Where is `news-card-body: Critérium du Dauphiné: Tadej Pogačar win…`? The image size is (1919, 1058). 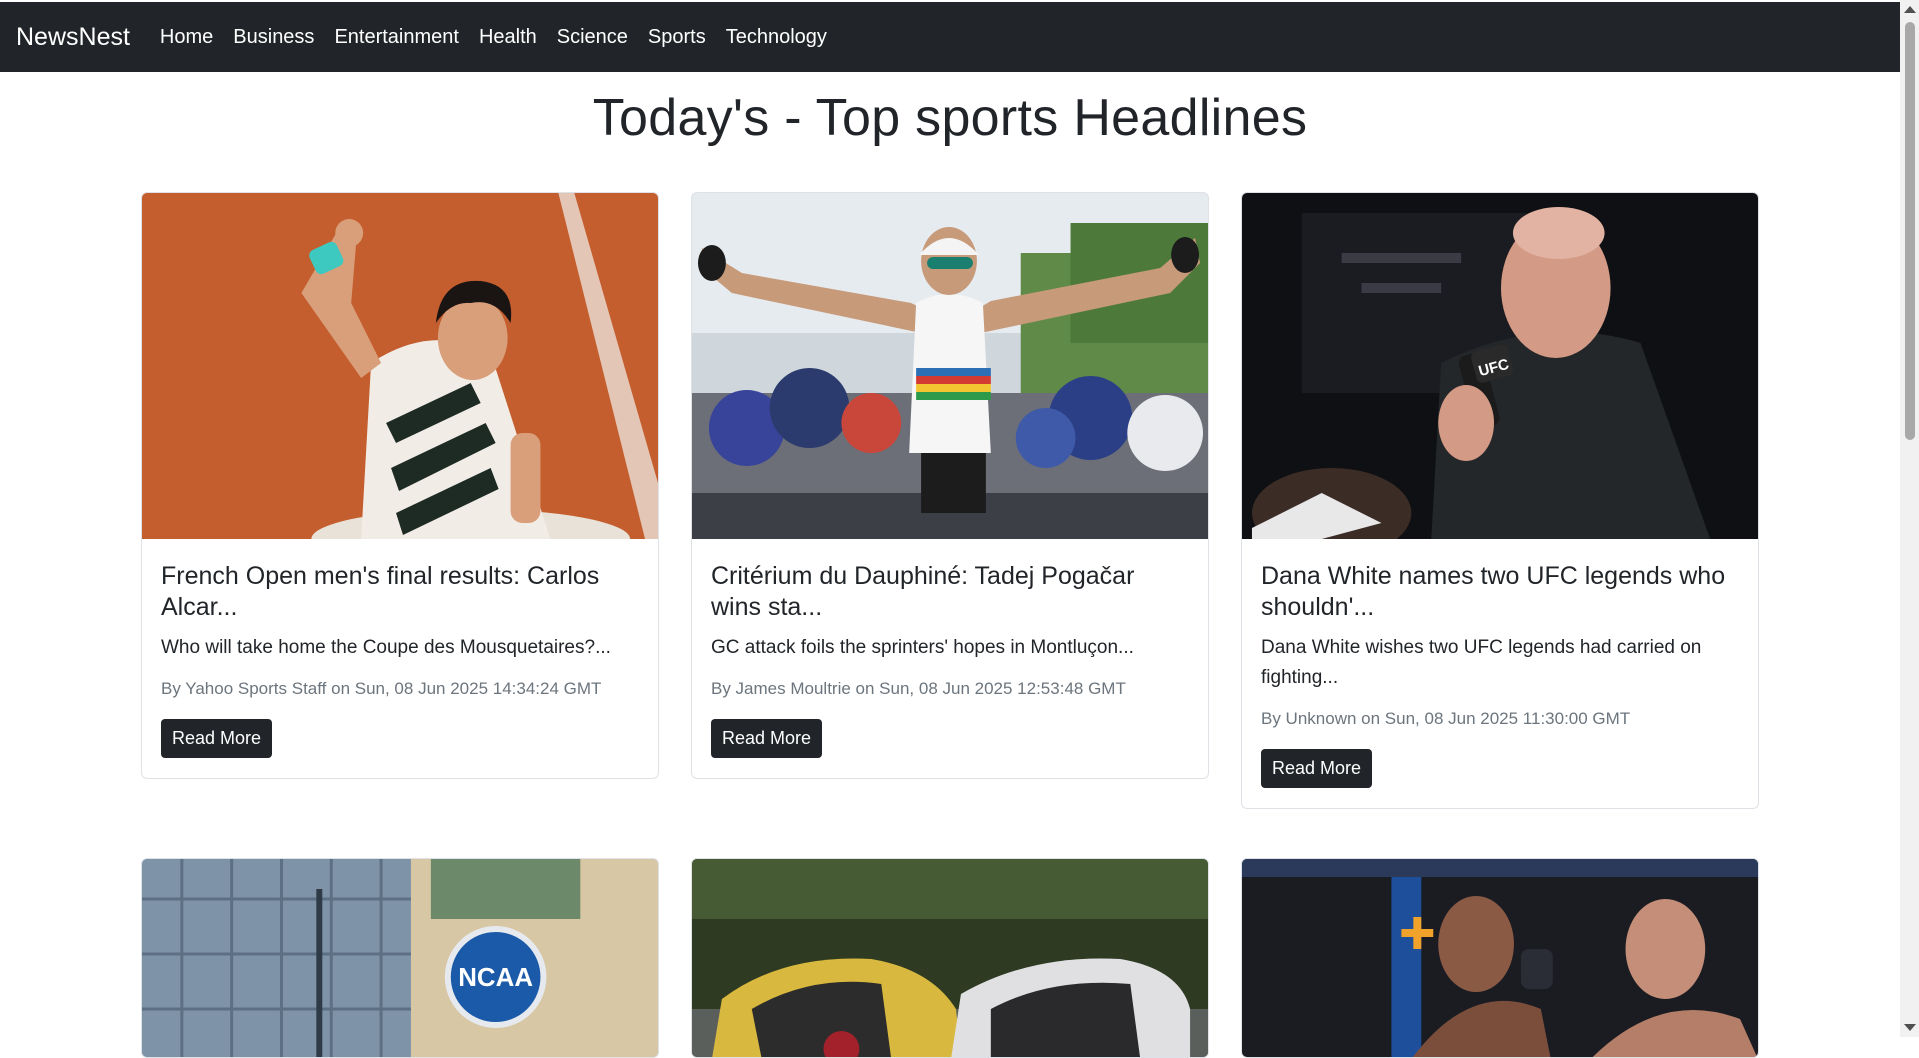
news-card-body: Critérium du Dauphiné: Tadej Pogačar win… is located at coordinates (950, 658).